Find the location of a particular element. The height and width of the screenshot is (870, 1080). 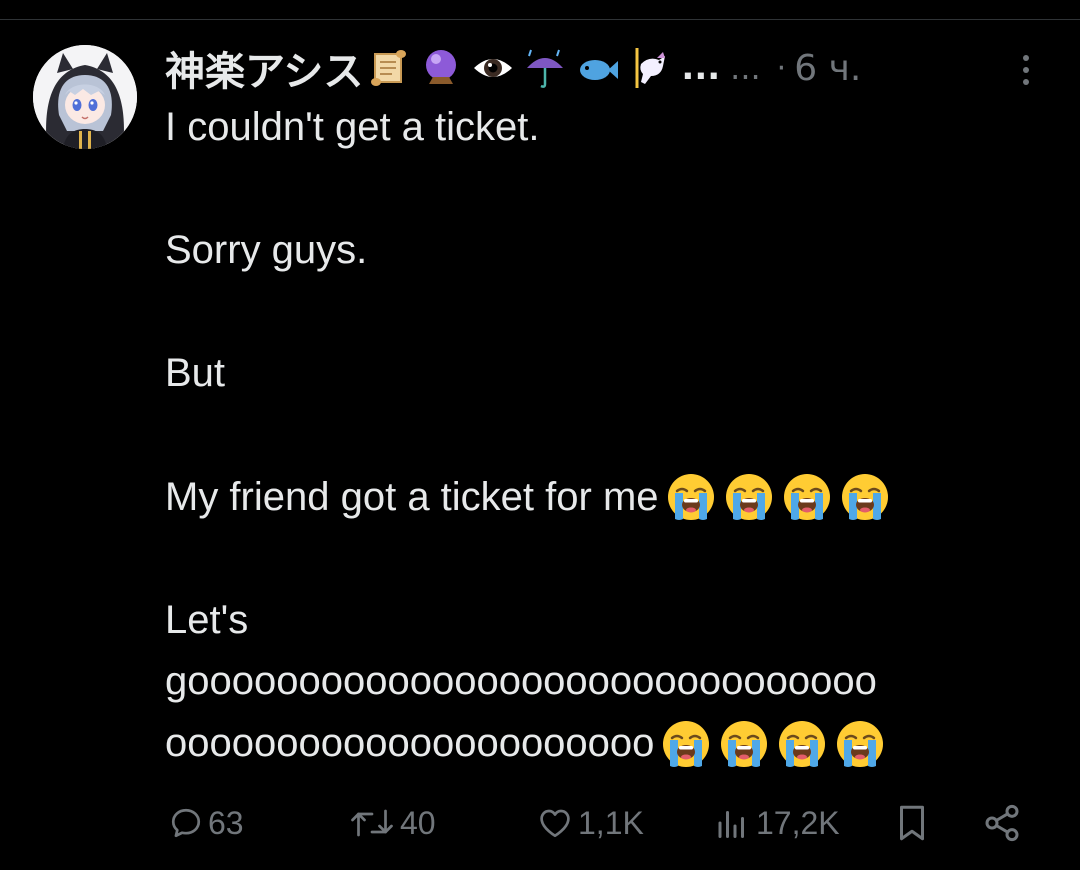

views-count: 17,2K is located at coordinates (798, 822).